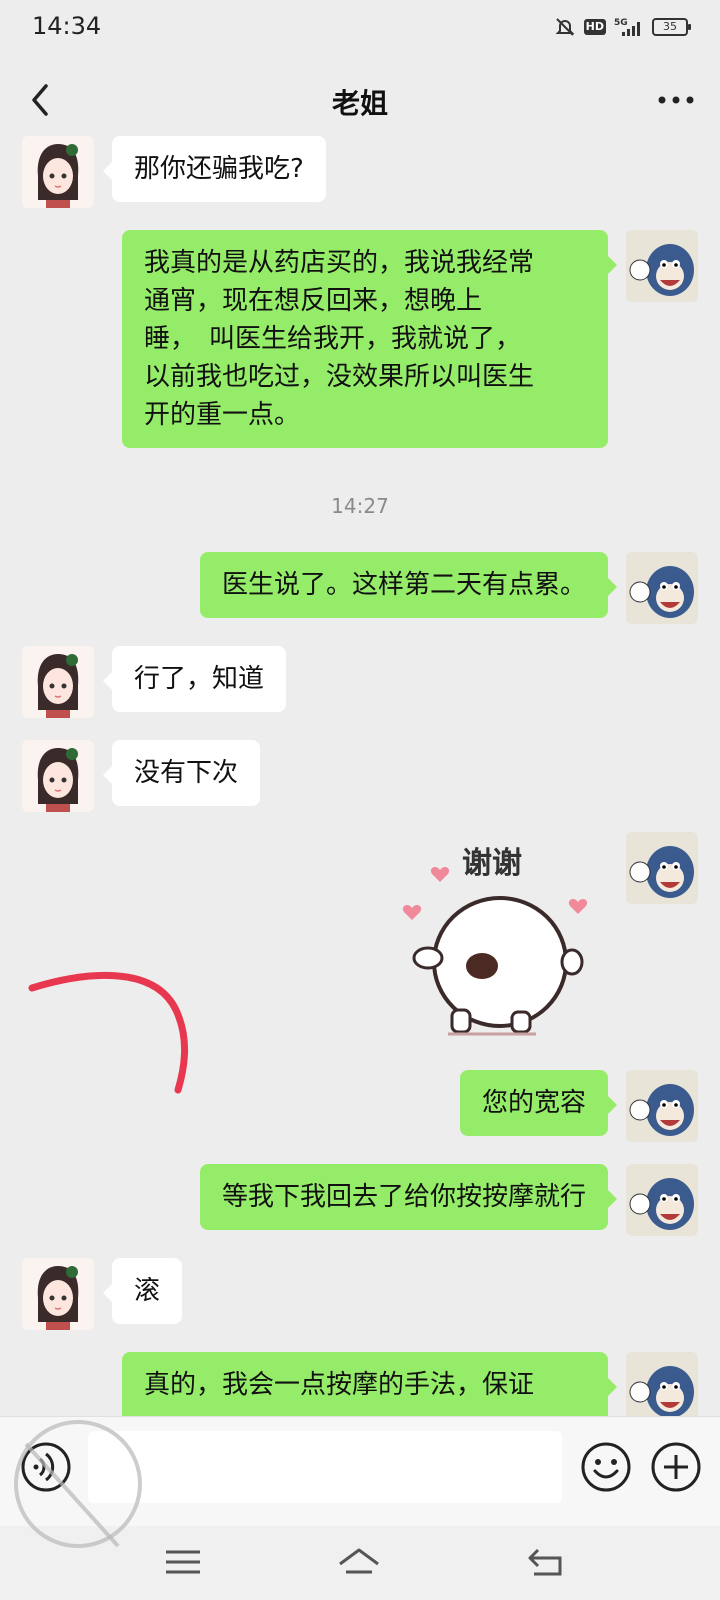 Image resolution: width=720 pixels, height=1600 pixels. Describe the element at coordinates (147, 1291) in the screenshot. I see `message-text: 滚` at that location.